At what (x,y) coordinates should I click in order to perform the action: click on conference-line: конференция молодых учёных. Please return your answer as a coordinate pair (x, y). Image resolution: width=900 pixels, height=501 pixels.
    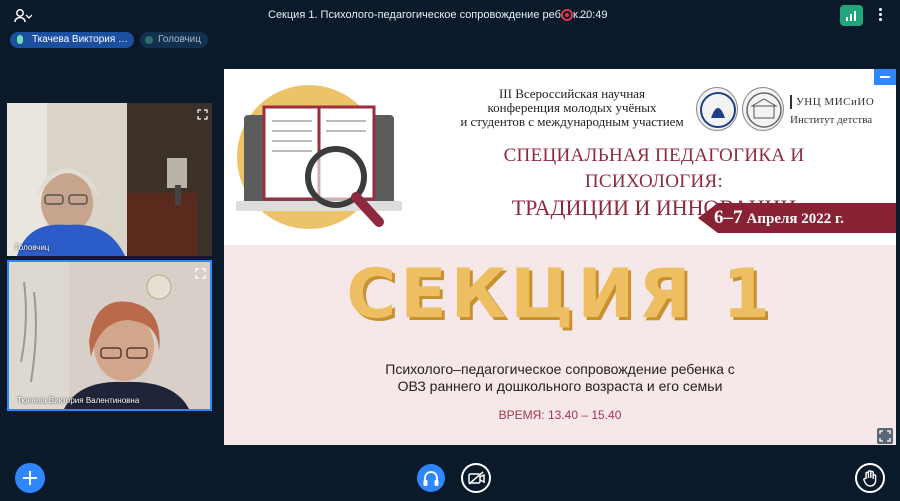
    Looking at the image, I should click on (572, 107).